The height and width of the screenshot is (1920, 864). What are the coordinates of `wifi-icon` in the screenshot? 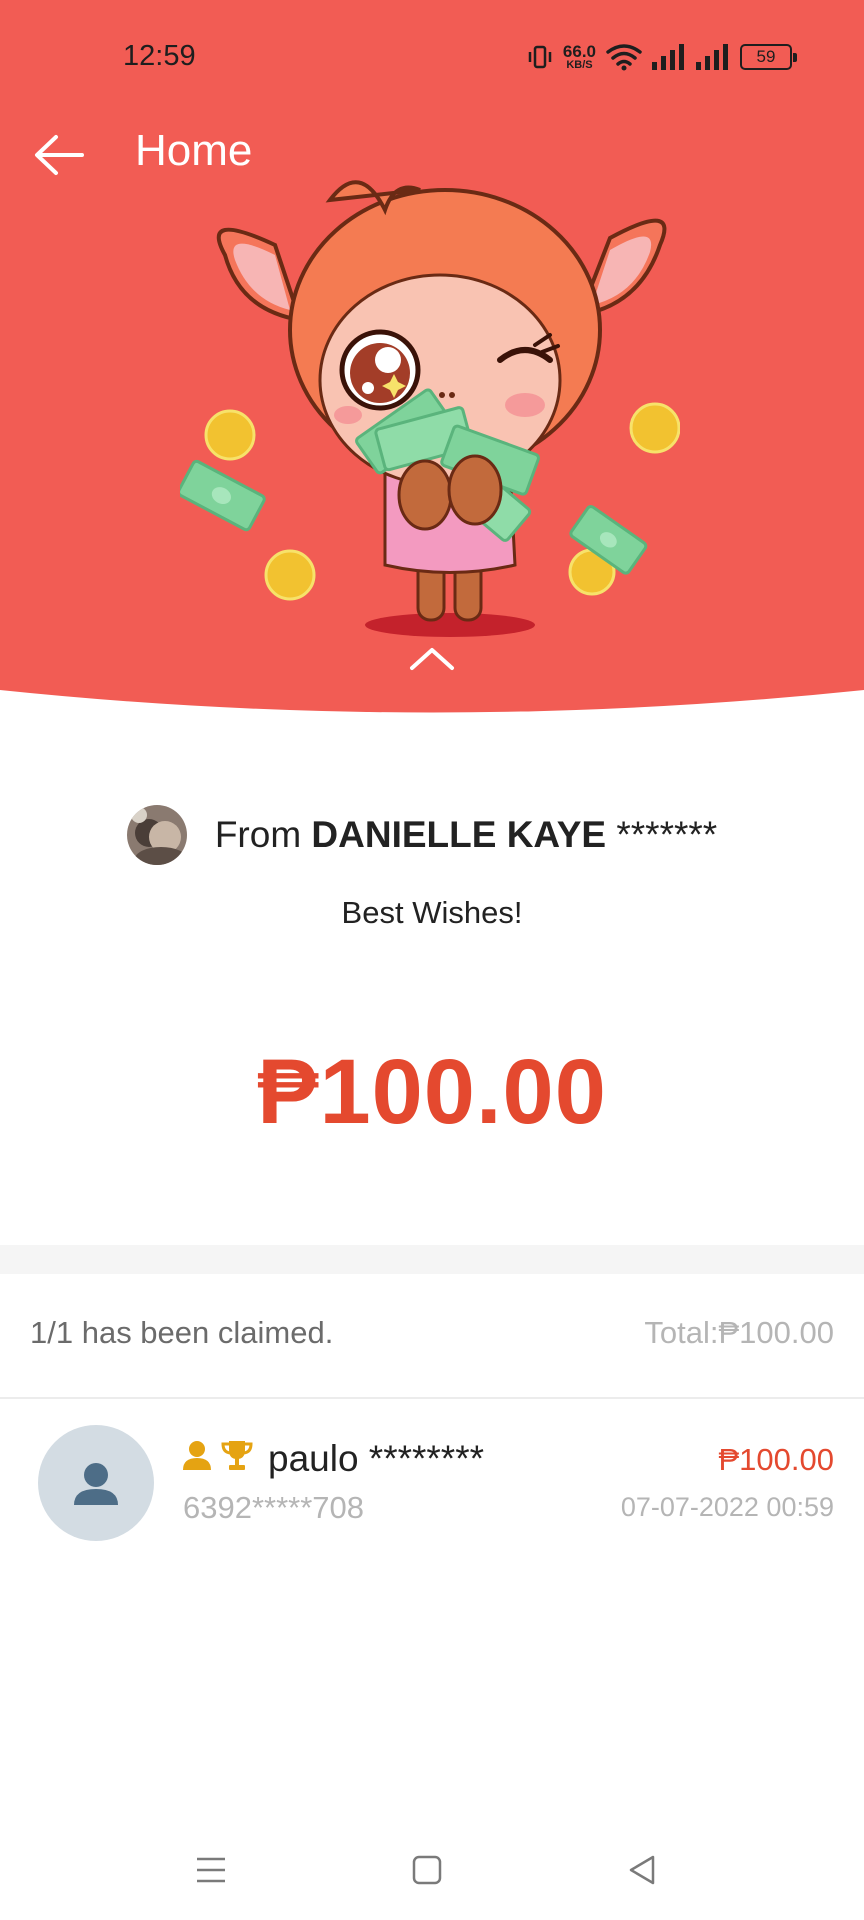 It's located at (624, 57).